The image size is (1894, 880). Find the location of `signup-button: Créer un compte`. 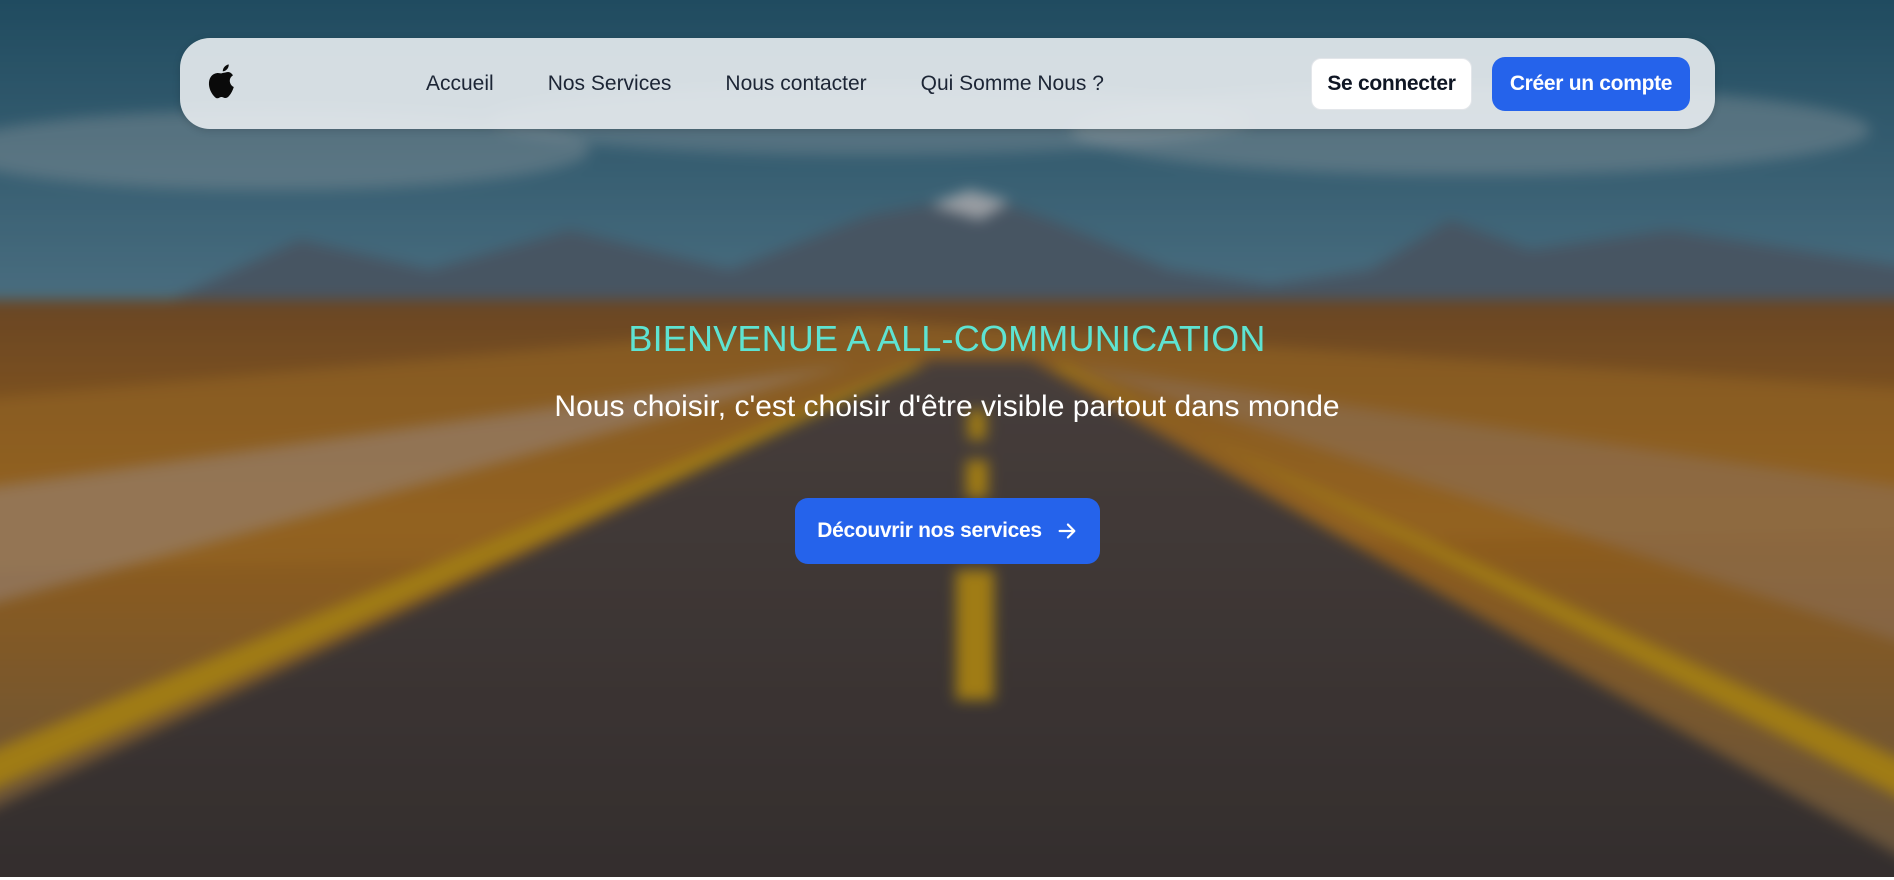

signup-button: Créer un compte is located at coordinates (1591, 84).